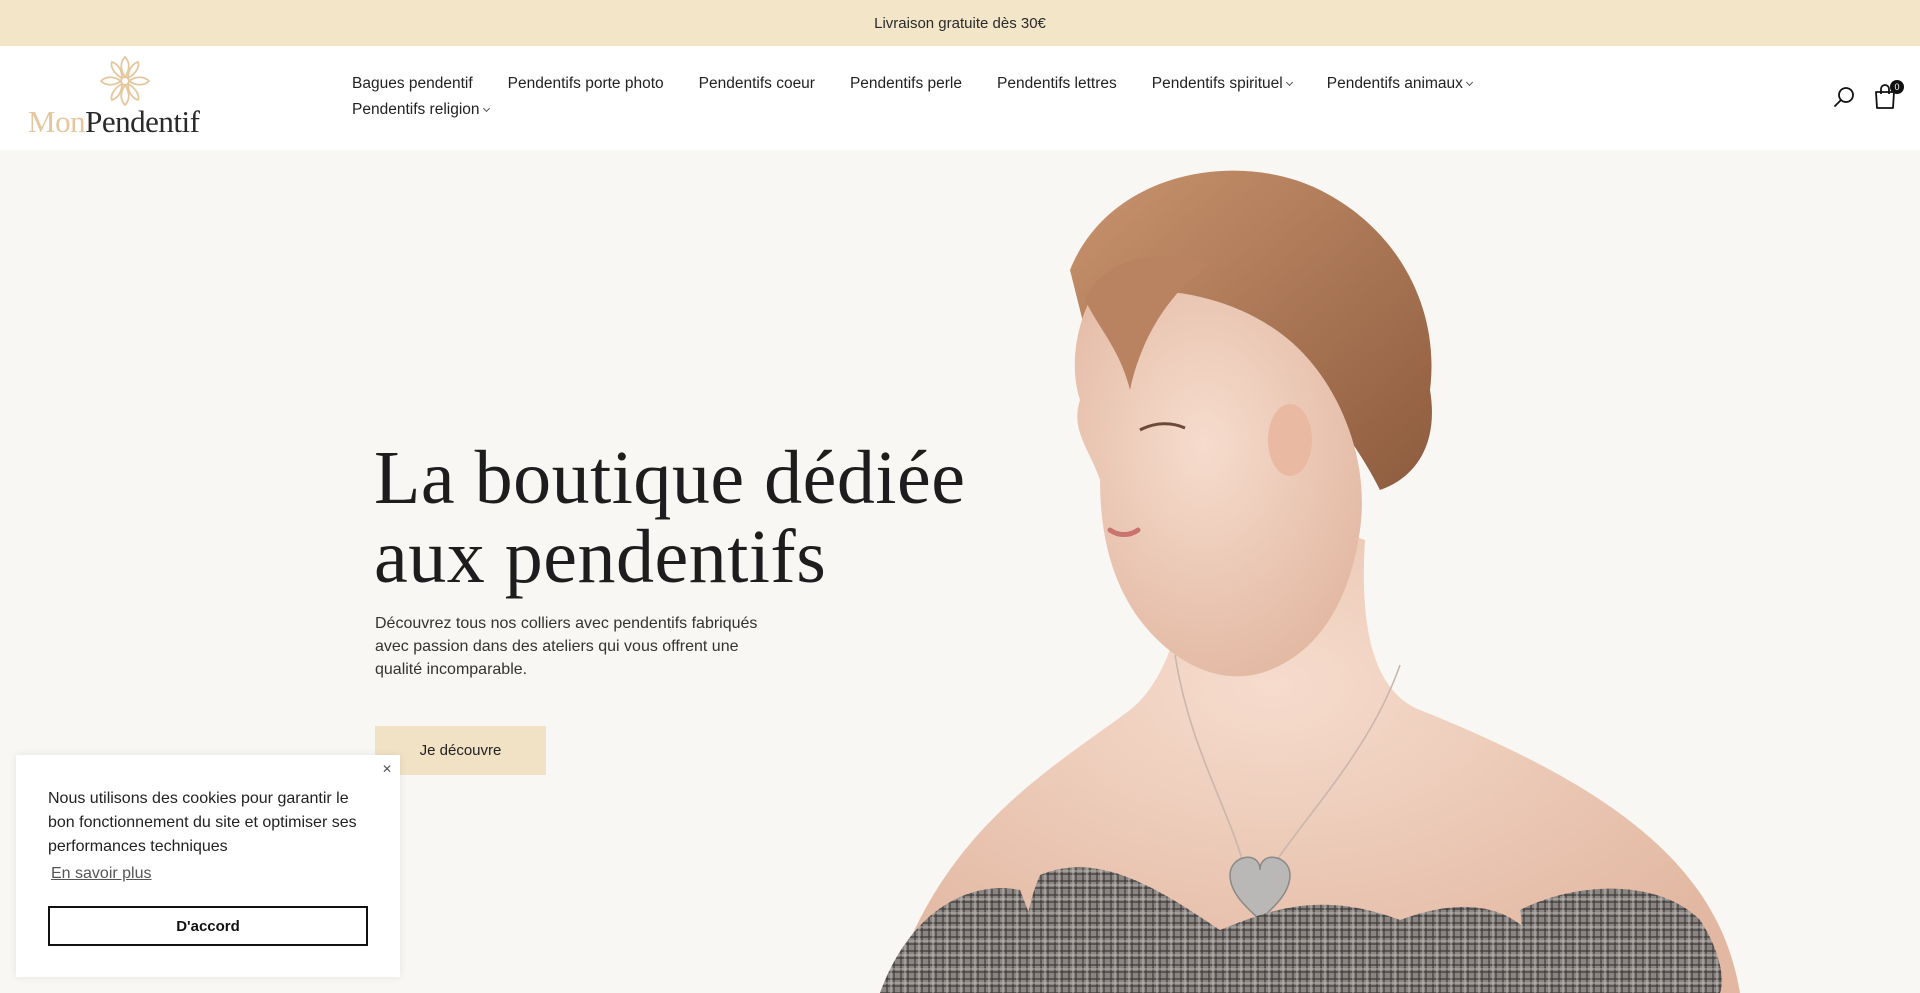  What do you see at coordinates (1897, 87) in the screenshot?
I see `cart-count-badge: 0` at bounding box center [1897, 87].